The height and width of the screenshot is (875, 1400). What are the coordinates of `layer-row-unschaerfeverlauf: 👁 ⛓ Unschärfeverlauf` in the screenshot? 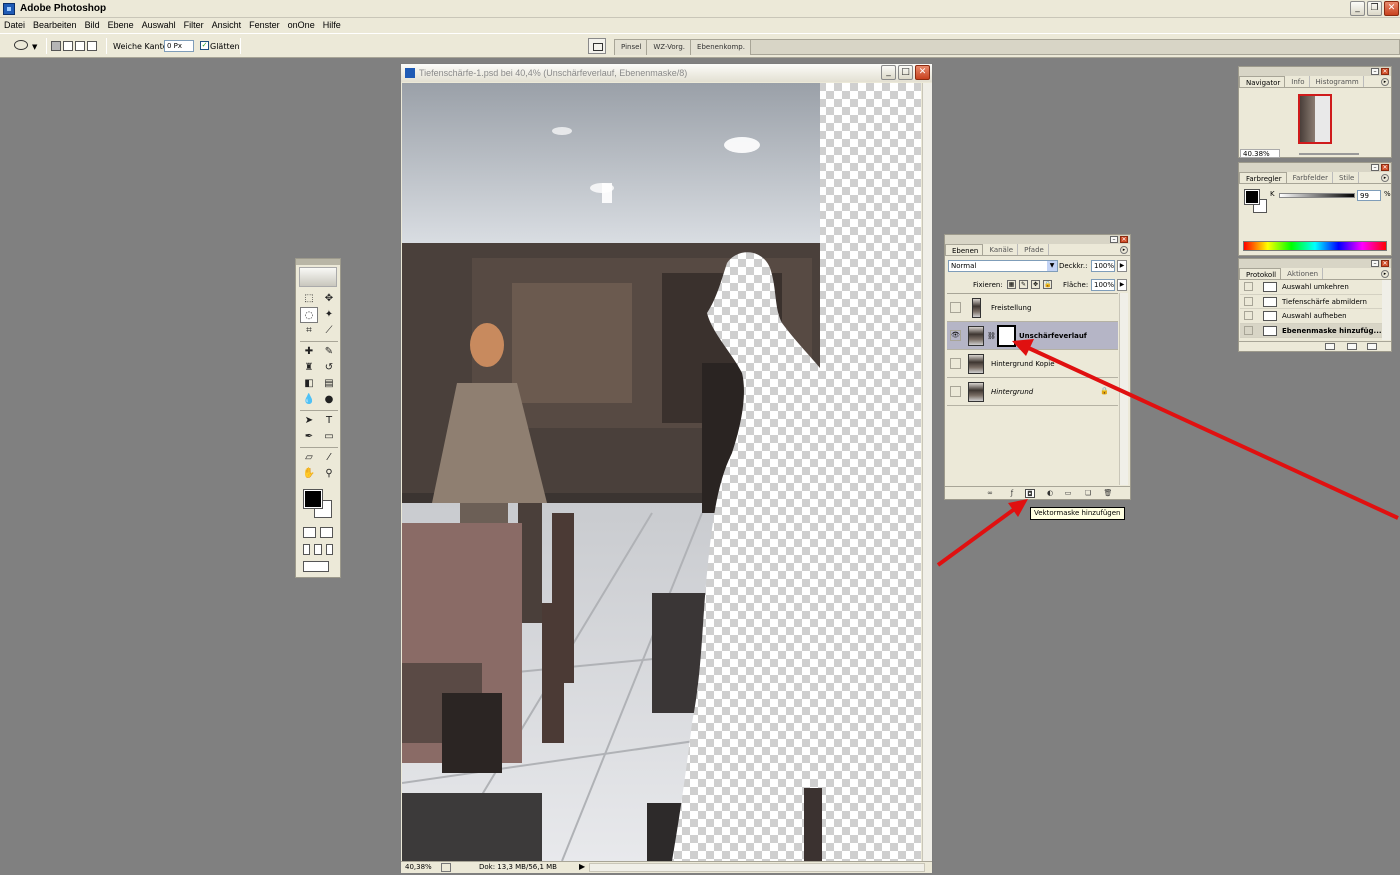 It's located at (1032, 336).